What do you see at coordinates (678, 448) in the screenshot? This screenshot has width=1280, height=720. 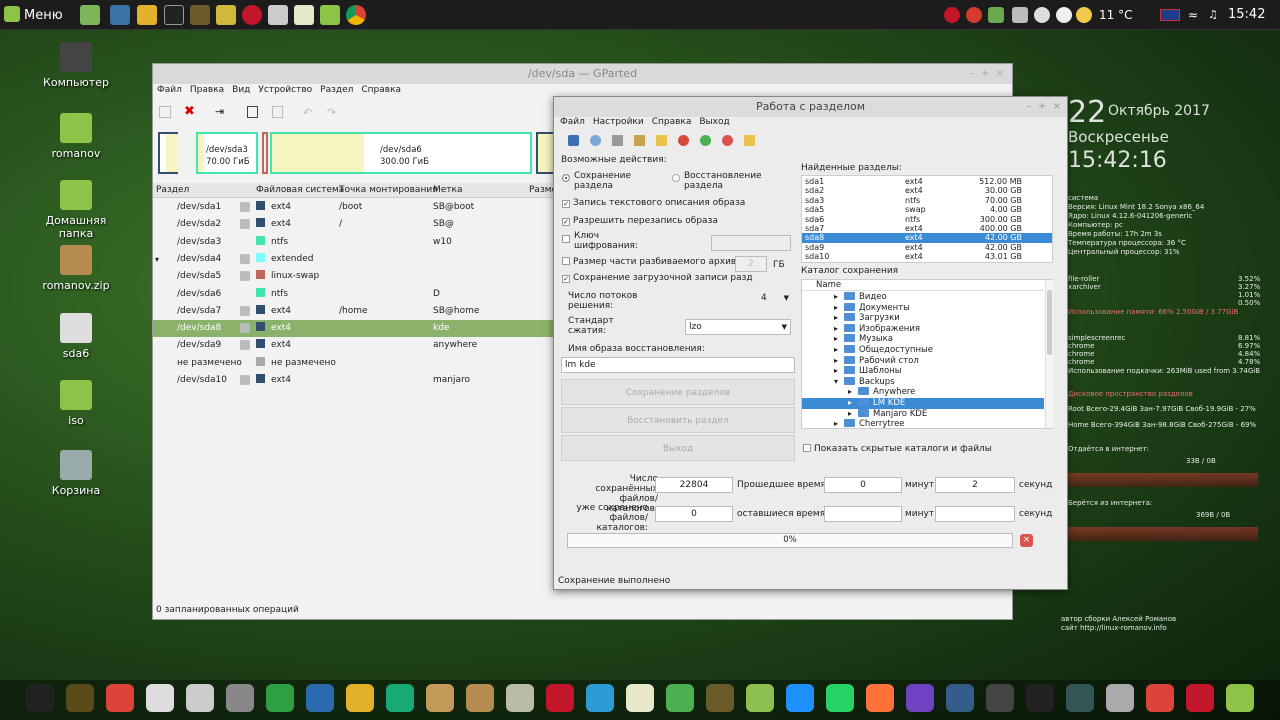 I see `exit-button: Выход` at bounding box center [678, 448].